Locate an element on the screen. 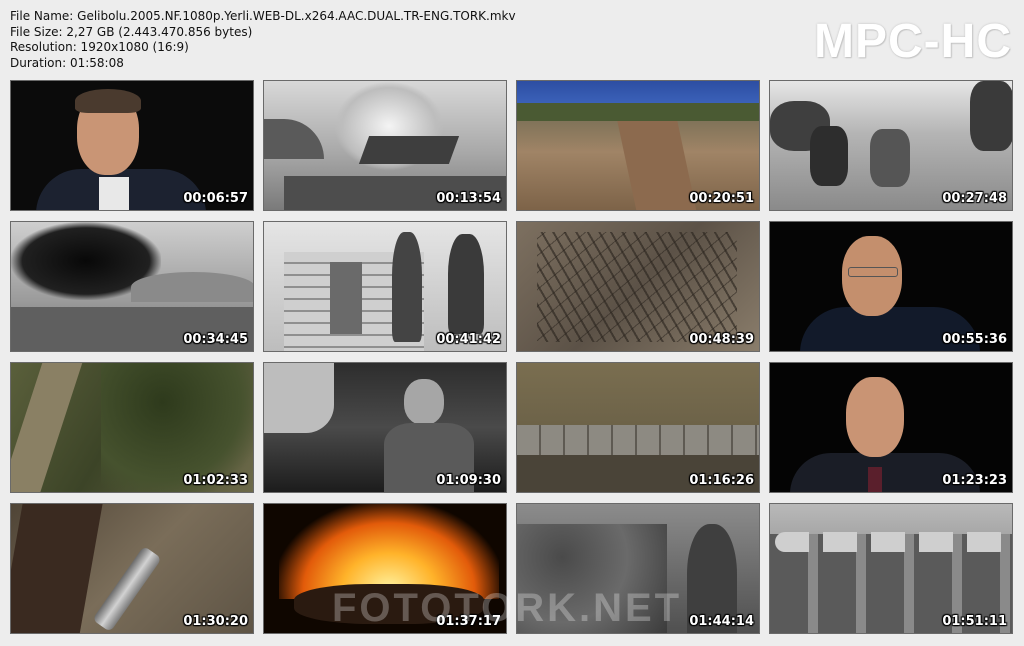 The height and width of the screenshot is (646, 1024). face is located at coordinates (875, 417).